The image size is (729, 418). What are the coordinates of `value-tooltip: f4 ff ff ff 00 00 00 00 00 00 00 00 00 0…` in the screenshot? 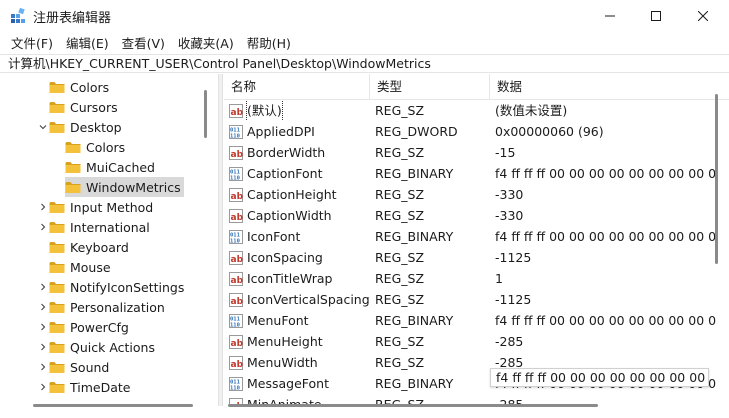 It's located at (599, 377).